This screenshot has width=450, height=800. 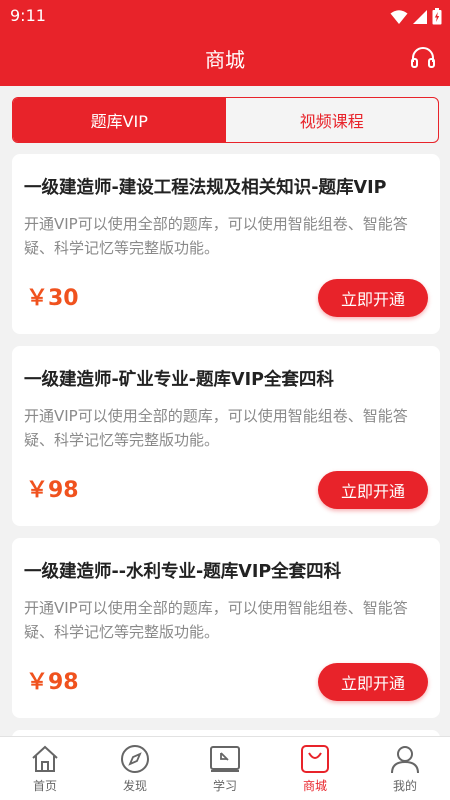 What do you see at coordinates (404, 786) in the screenshot?
I see `nav-label-me: 我的` at bounding box center [404, 786].